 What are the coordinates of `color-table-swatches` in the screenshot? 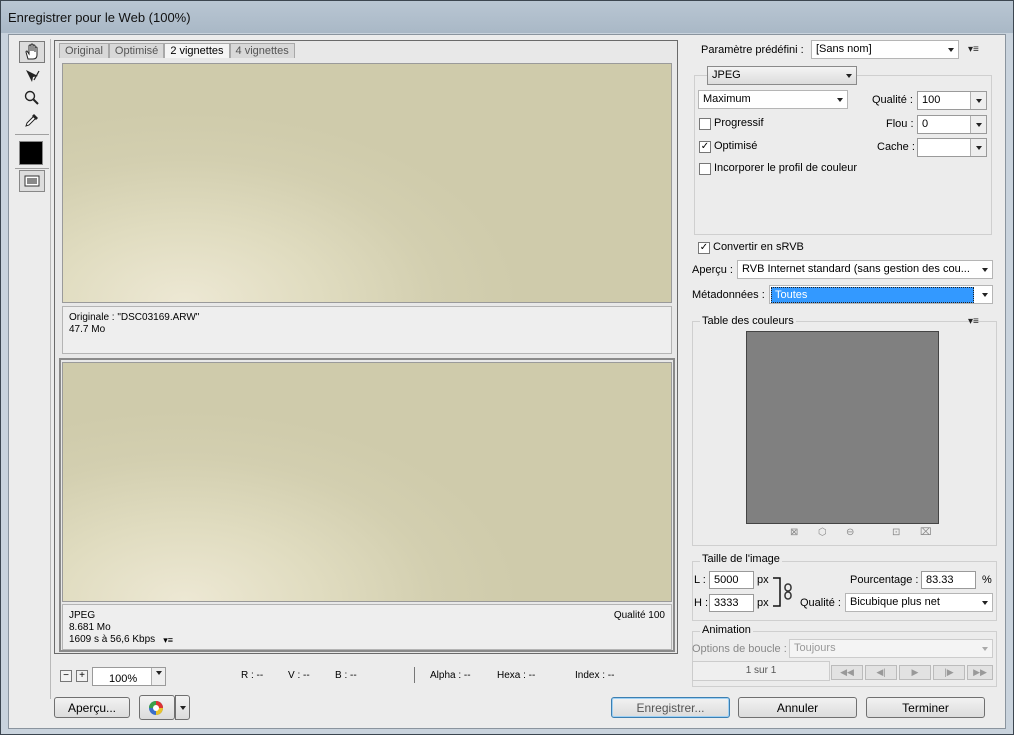 It's located at (842, 427).